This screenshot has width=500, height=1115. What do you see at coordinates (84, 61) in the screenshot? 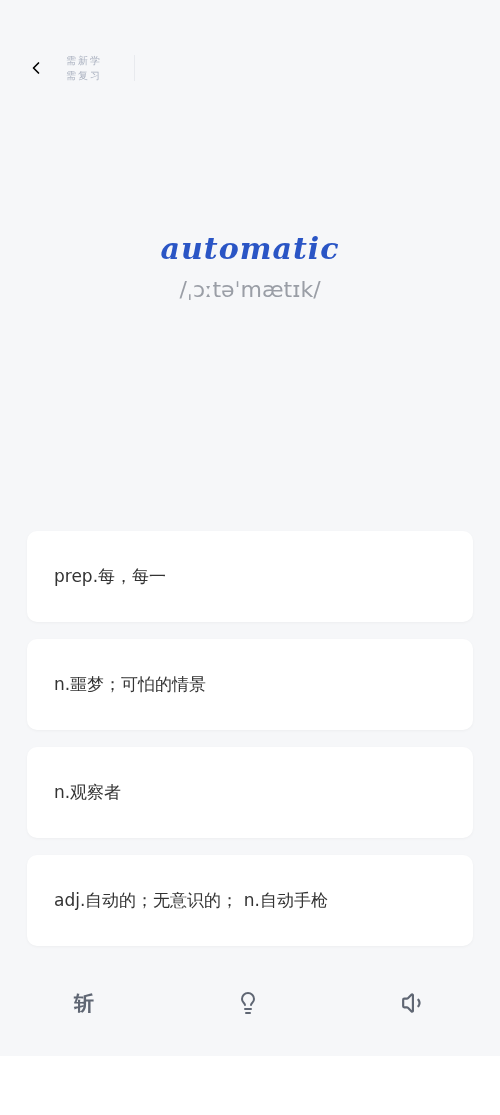
I see `stat-label: 需新学` at bounding box center [84, 61].